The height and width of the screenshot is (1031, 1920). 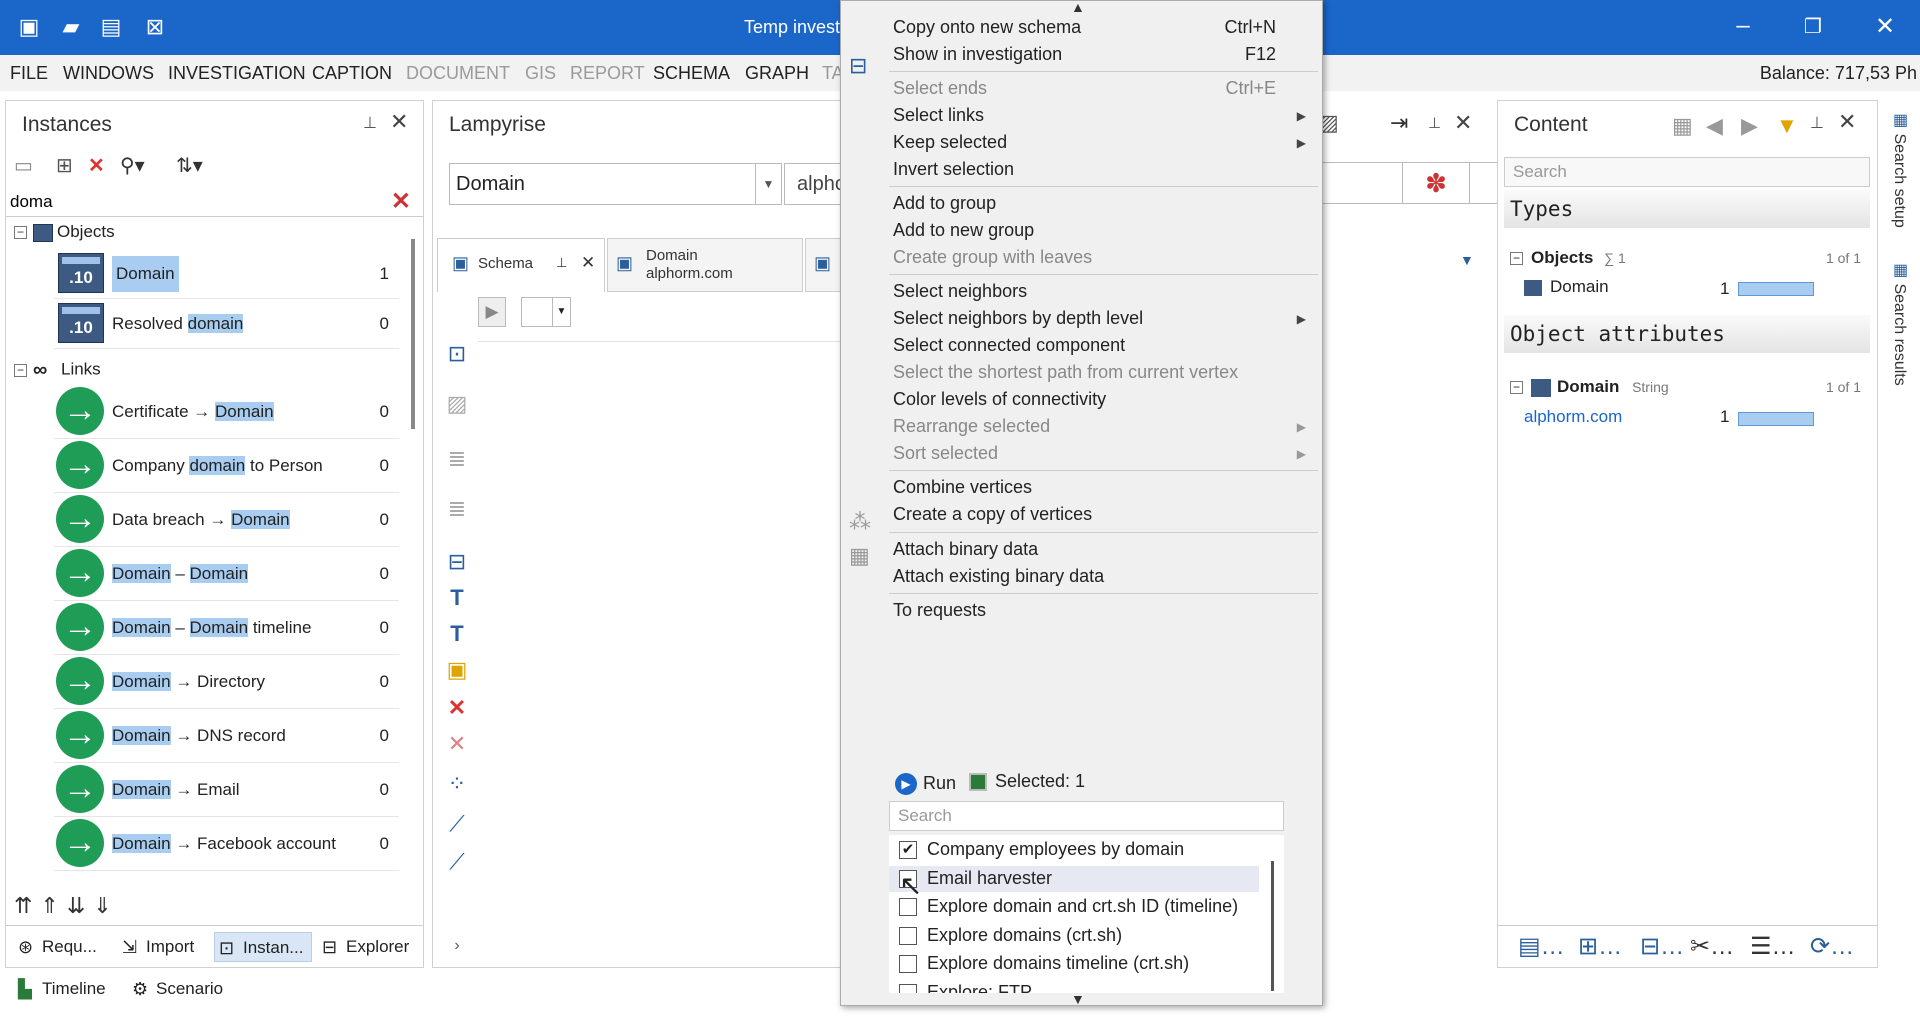 I want to click on request-item: Email harvester, so click(x=1074, y=878).